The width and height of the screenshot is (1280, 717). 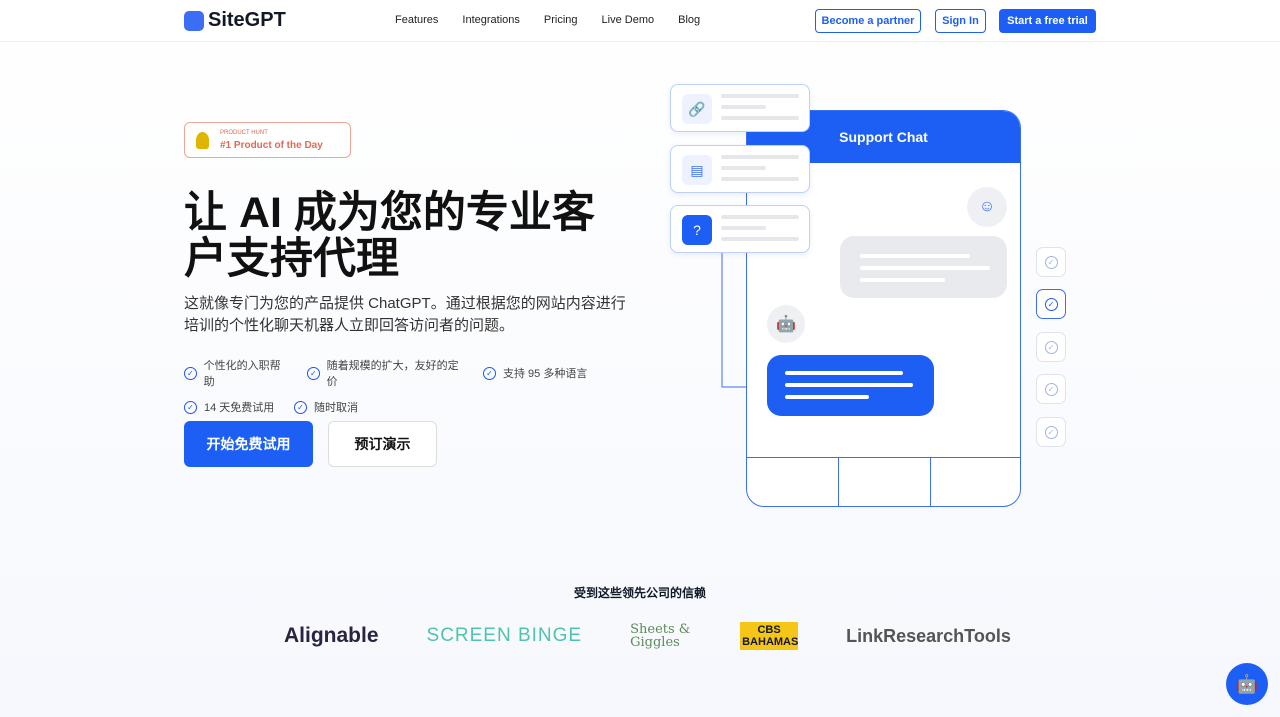 What do you see at coordinates (1051, 304) in the screenshot?
I see `side-check-active: ✓` at bounding box center [1051, 304].